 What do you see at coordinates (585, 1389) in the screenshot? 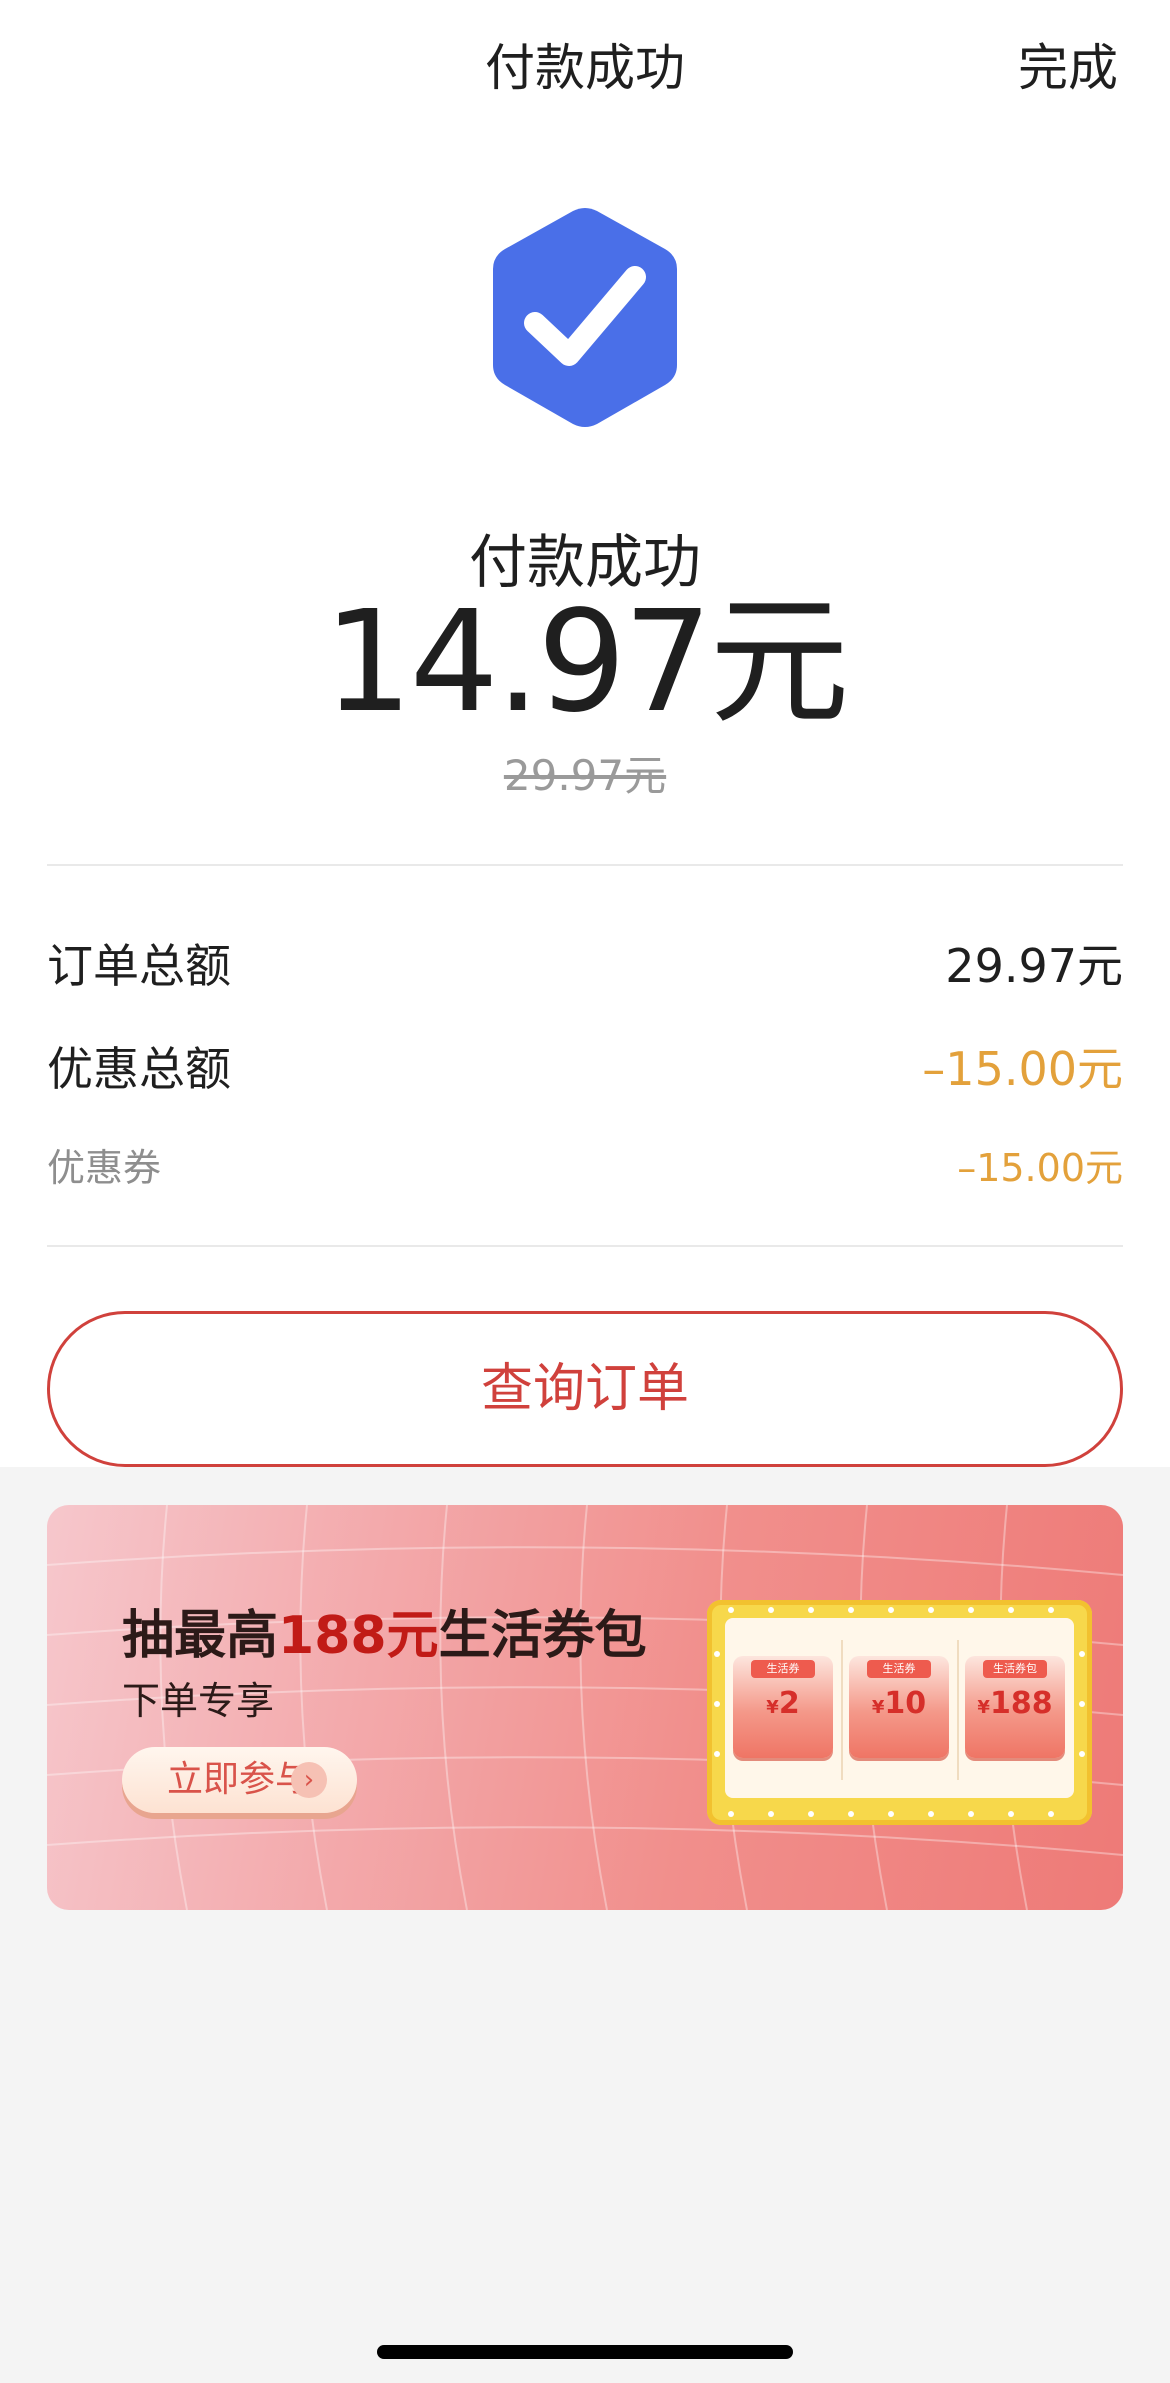
I see `query-order-button: 查询订单` at bounding box center [585, 1389].